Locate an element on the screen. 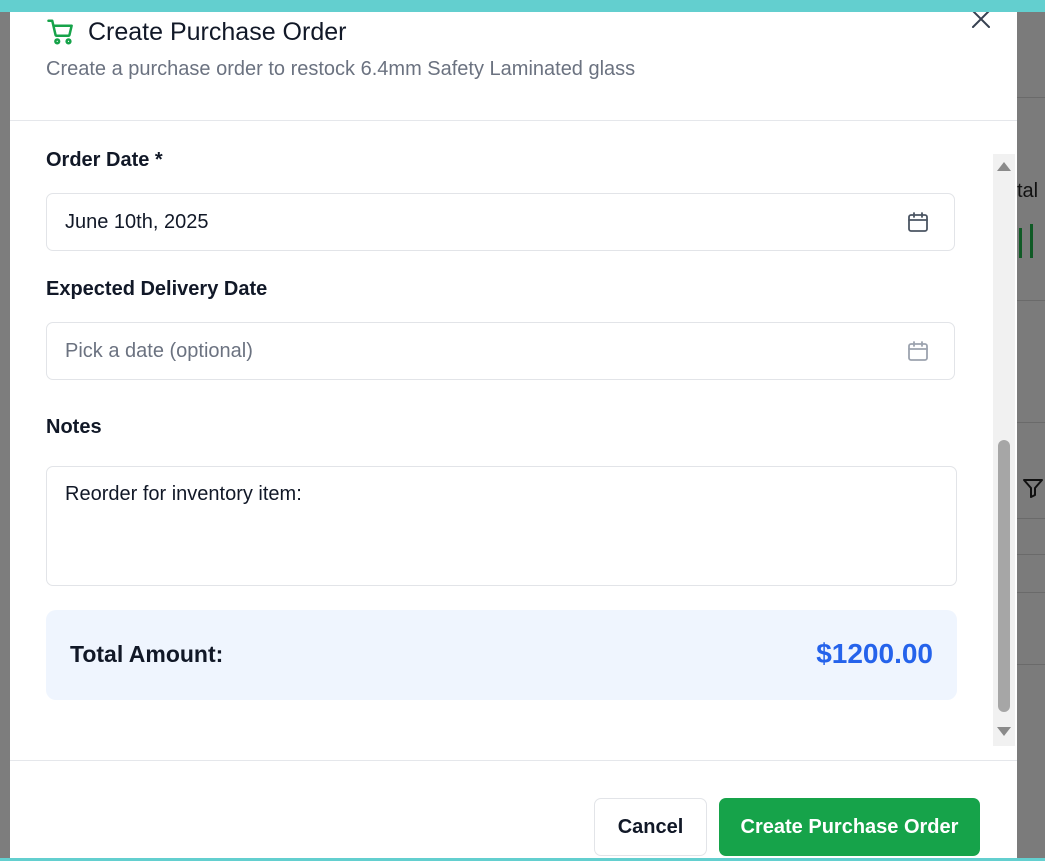 The image size is (1045, 861). notes-label: Notes is located at coordinates (74, 427).